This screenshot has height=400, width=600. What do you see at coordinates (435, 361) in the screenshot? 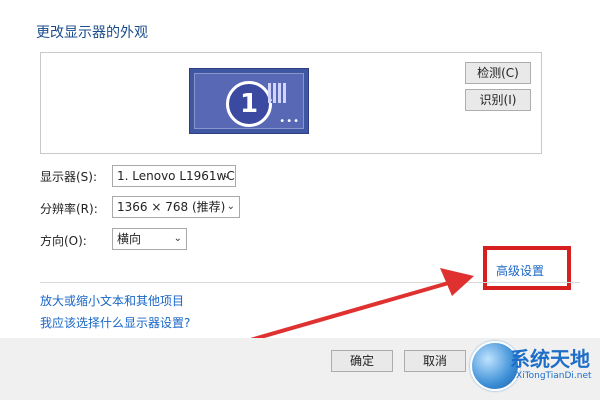
I see `cancel-button: 取消` at bounding box center [435, 361].